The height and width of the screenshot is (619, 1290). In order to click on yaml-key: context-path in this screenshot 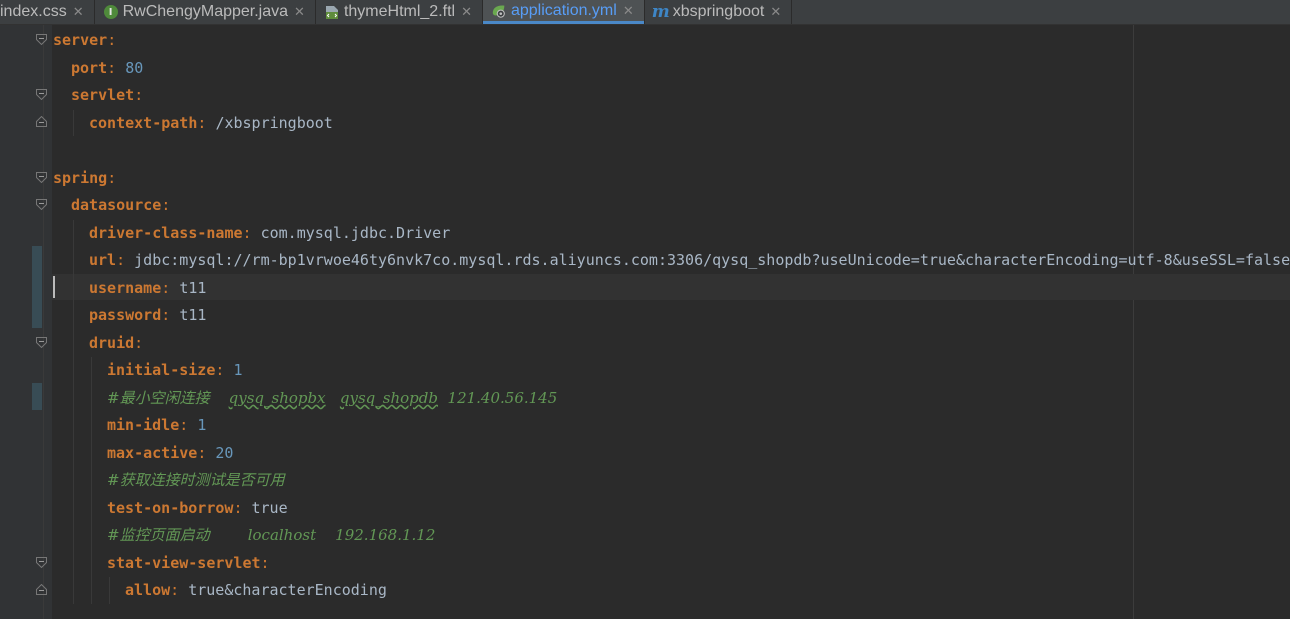, I will do `click(143, 123)`.